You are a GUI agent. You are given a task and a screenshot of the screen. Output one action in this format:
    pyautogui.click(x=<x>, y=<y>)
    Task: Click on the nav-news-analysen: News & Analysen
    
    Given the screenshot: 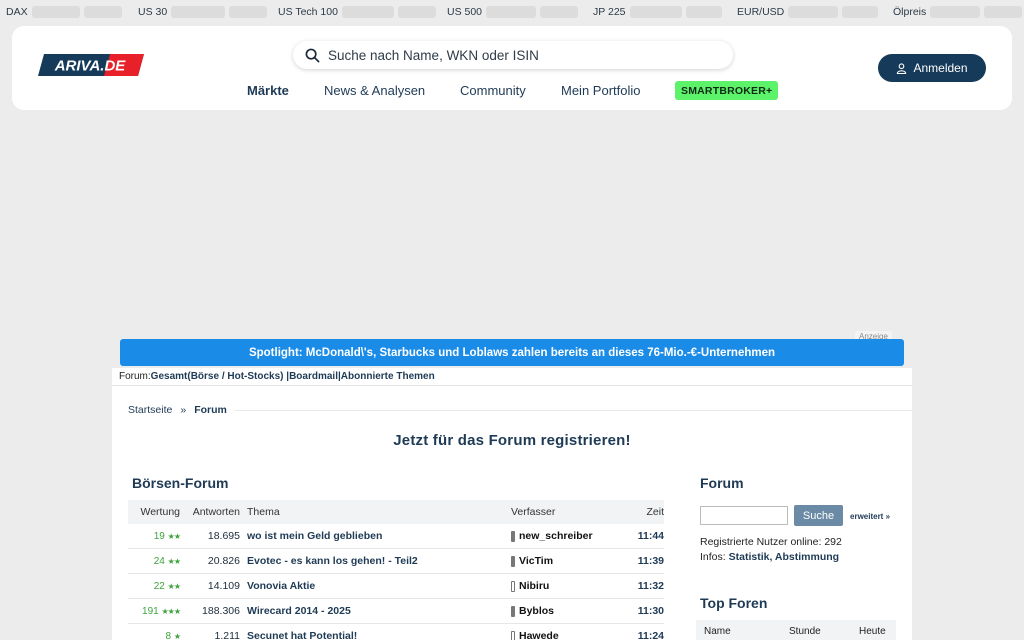 What is the action you would take?
    pyautogui.click(x=374, y=90)
    